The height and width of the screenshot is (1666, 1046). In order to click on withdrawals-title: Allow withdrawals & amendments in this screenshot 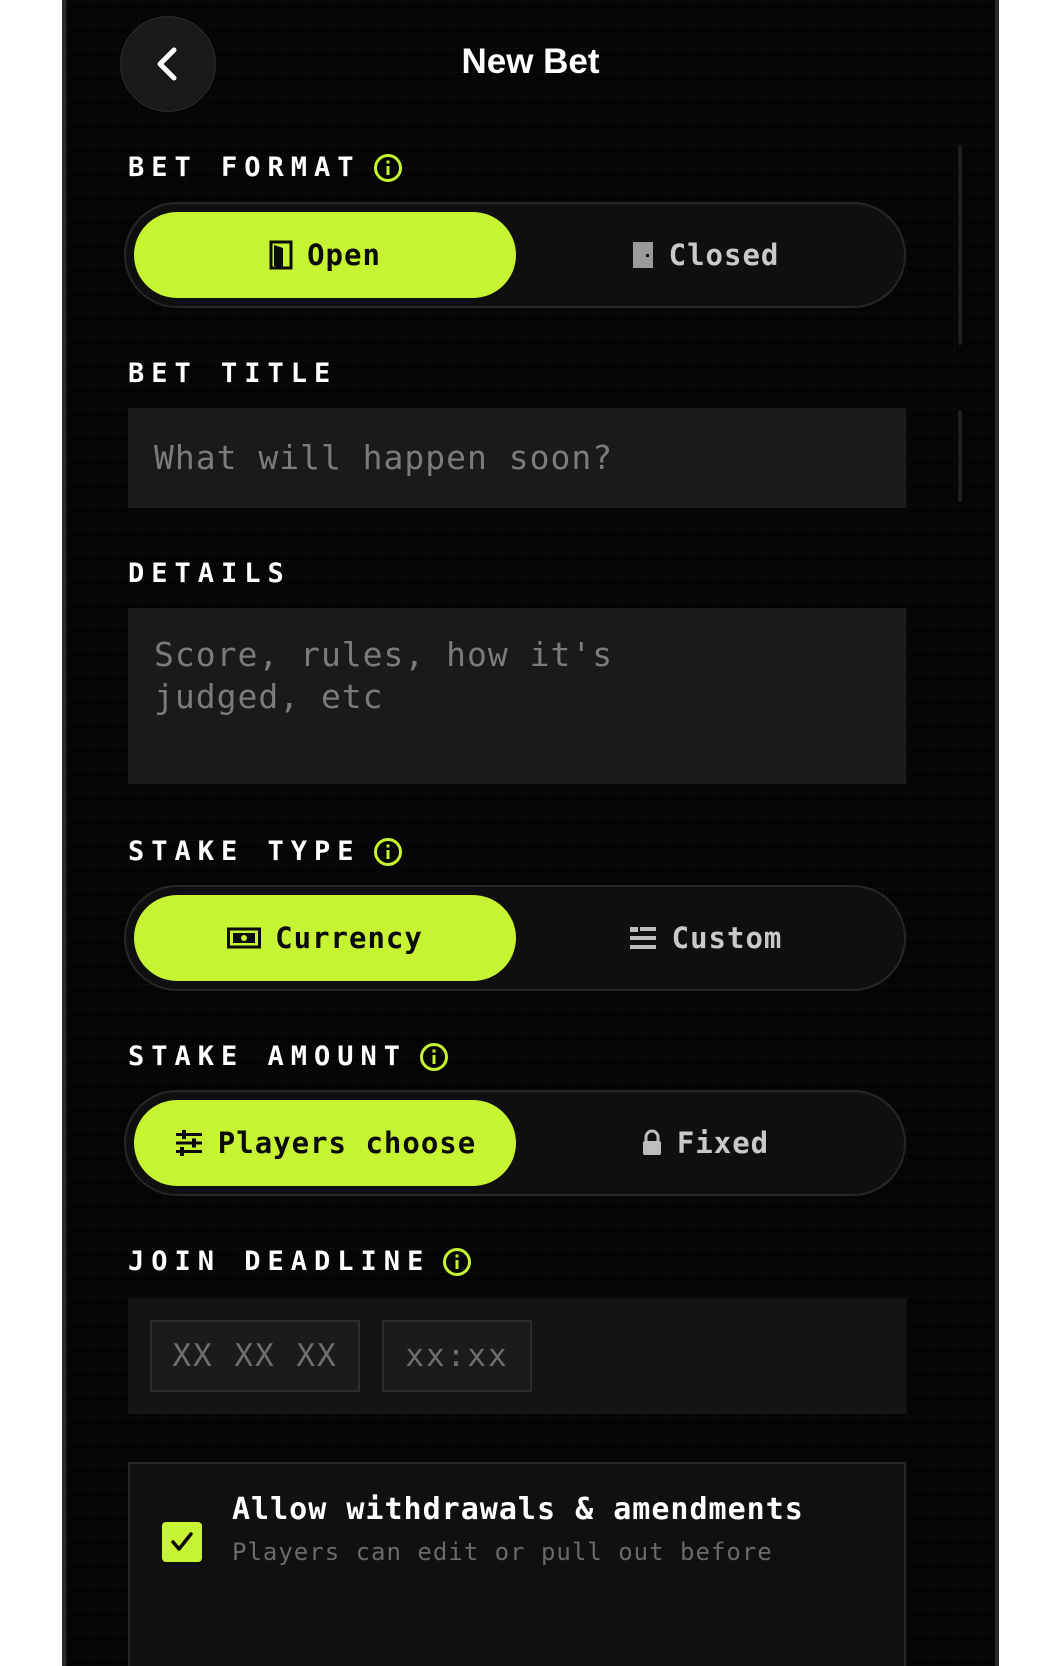, I will do `click(518, 1509)`.